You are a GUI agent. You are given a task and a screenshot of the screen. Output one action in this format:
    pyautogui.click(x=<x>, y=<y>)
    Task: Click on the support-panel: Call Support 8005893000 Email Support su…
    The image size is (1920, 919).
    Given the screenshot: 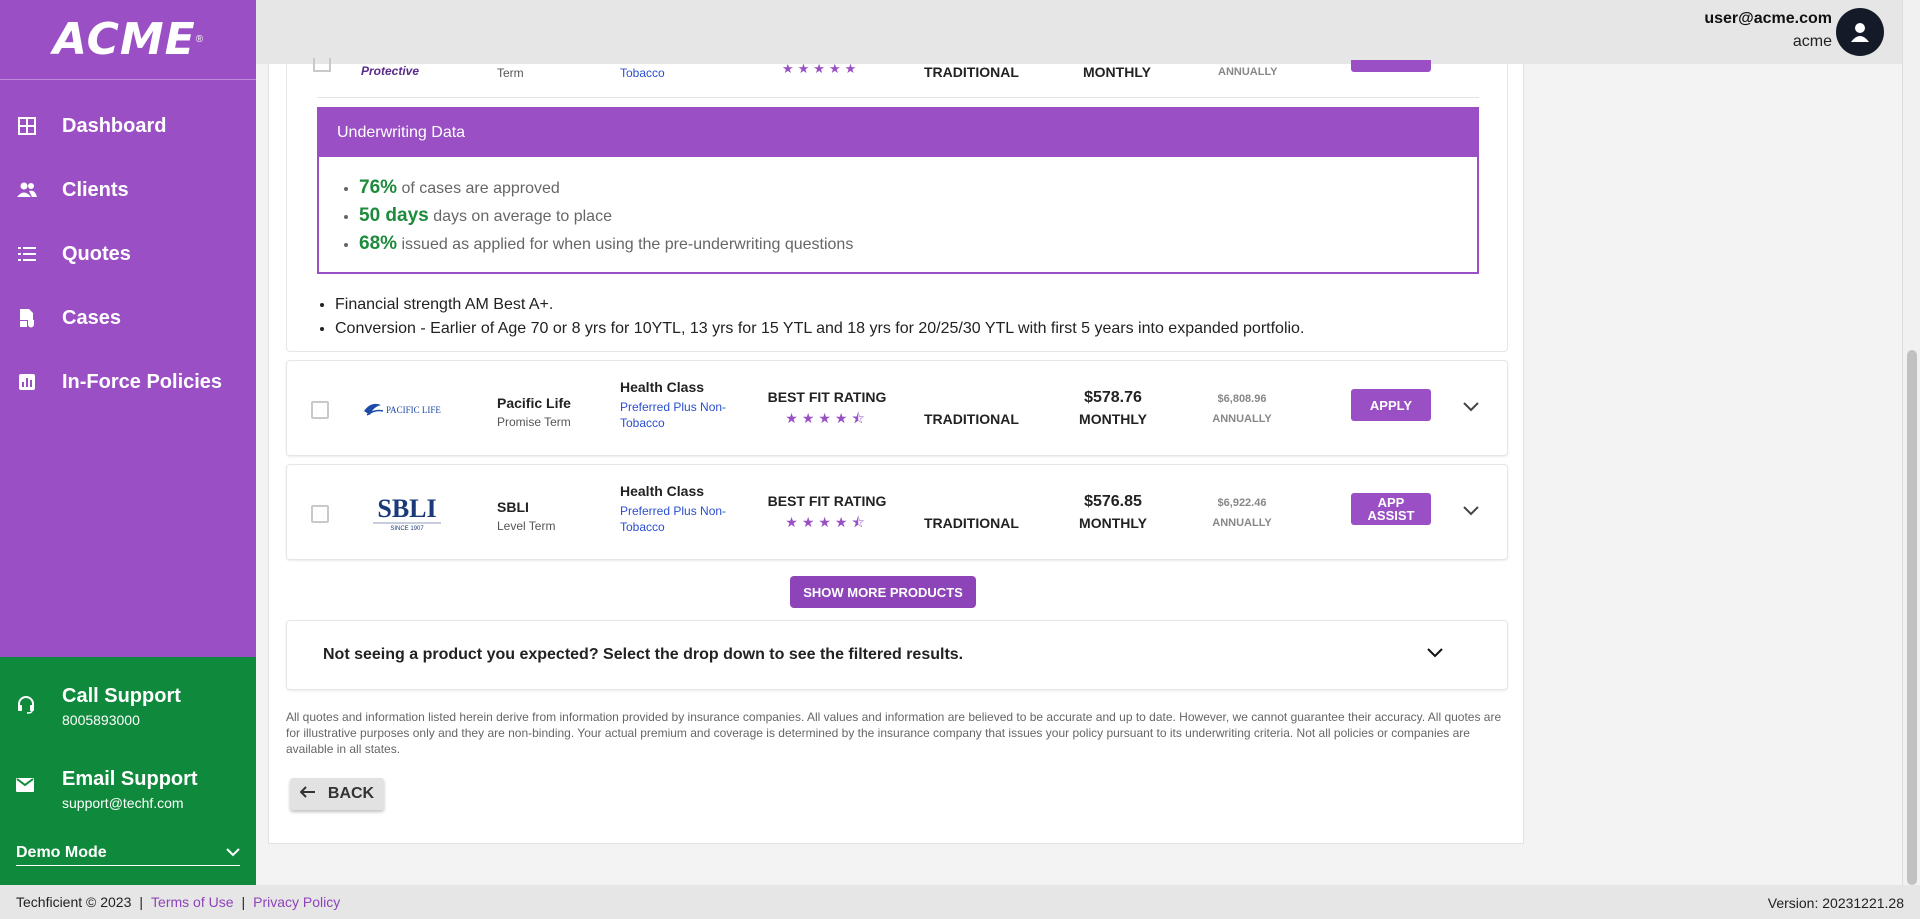 What is the action you would take?
    pyautogui.click(x=128, y=771)
    